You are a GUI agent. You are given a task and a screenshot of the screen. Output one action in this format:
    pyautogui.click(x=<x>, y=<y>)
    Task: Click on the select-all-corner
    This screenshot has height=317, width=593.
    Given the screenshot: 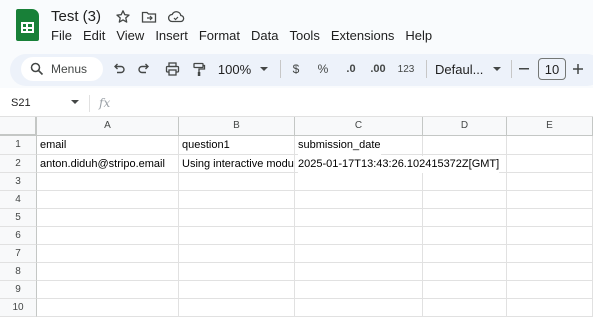 What is the action you would take?
    pyautogui.click(x=18, y=126)
    